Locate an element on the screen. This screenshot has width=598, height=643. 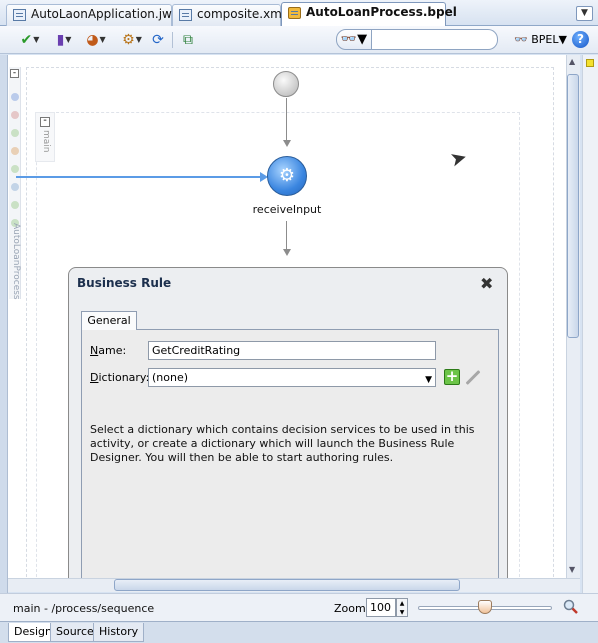
bpel-language-menu: 👓 BPEL▼ is located at coordinates (540, 40).